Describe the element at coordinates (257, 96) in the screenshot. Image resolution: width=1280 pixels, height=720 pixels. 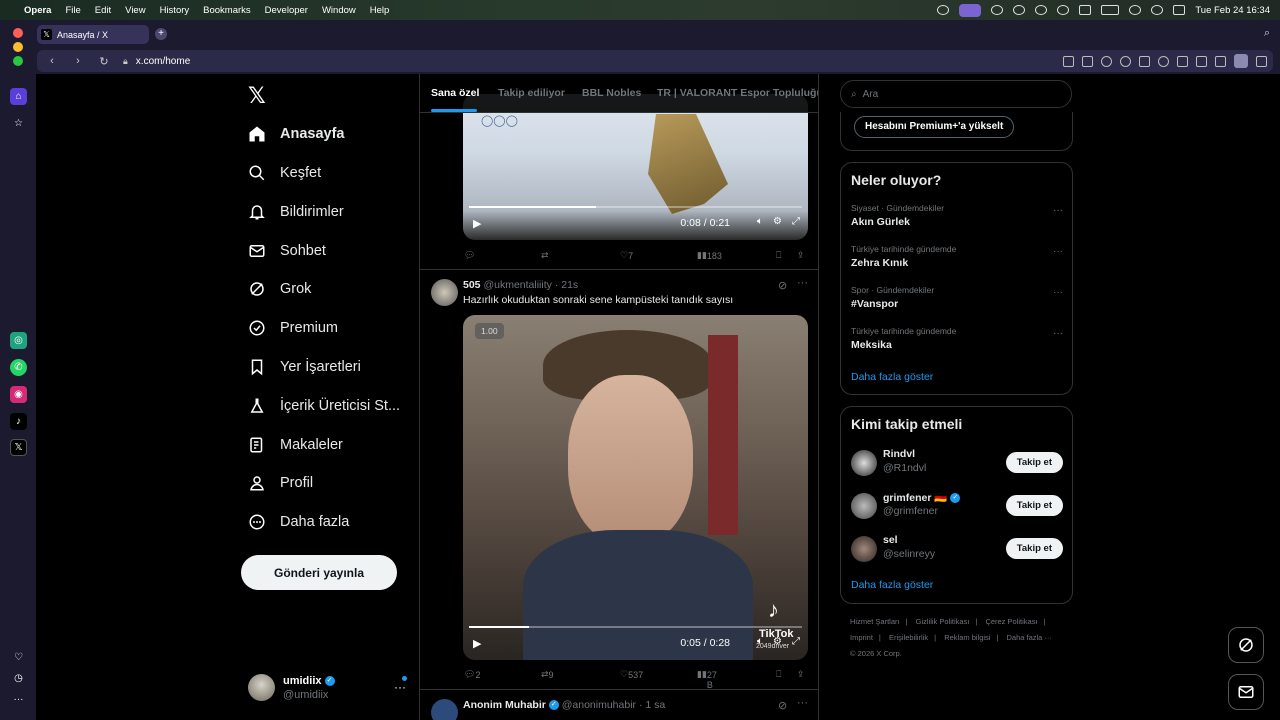
I see `x-logo: 𝕏` at that location.